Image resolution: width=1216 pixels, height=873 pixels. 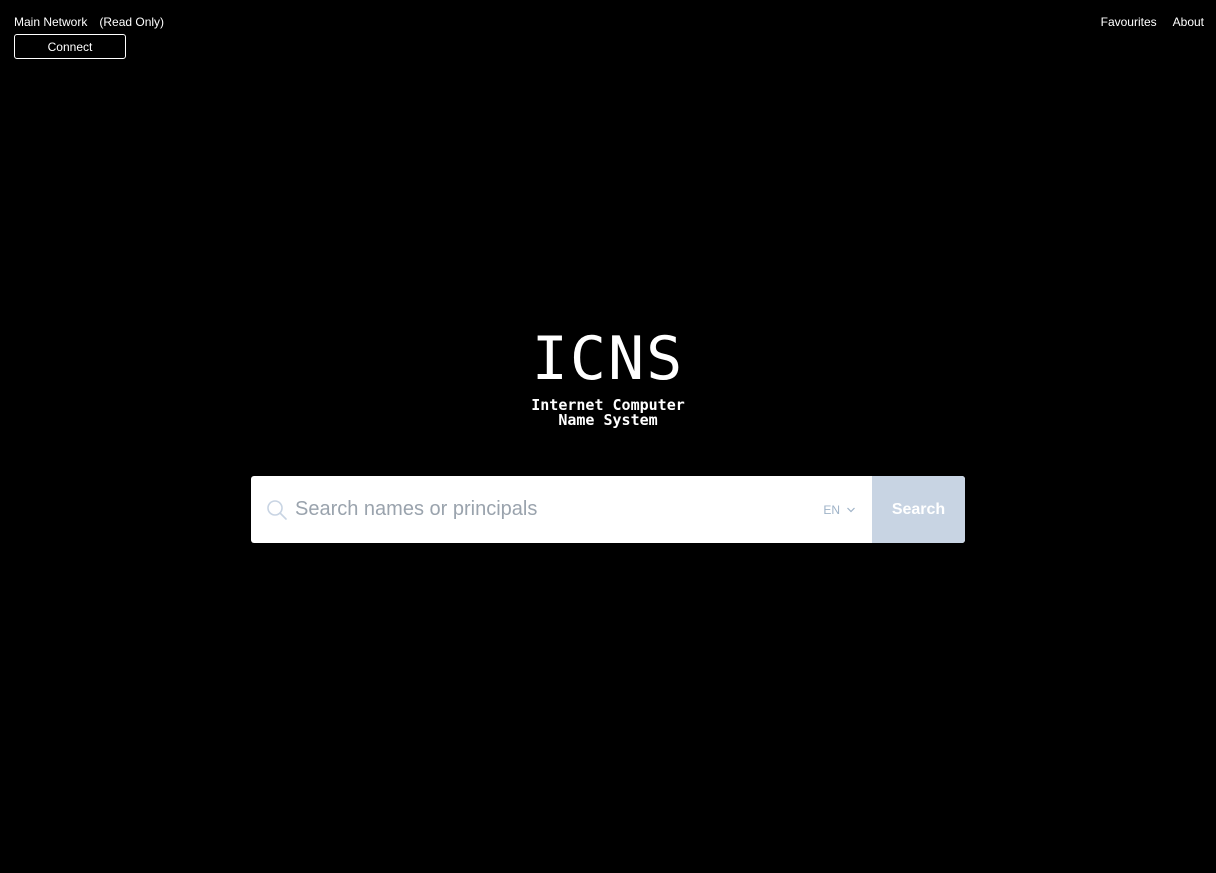 I want to click on search-field, so click(x=537, y=509).